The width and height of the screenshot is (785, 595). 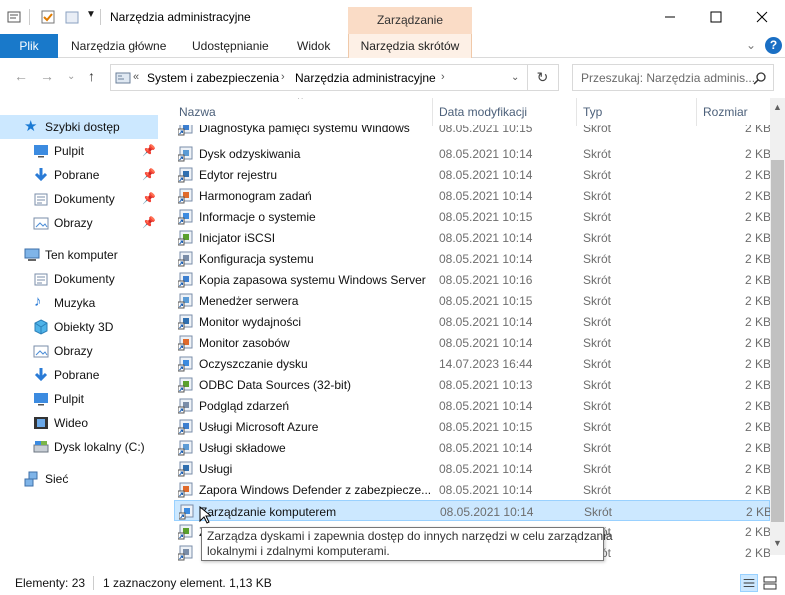 I want to click on sidebar-item-pc-desktop: Pulpit, so click(x=79, y=399).